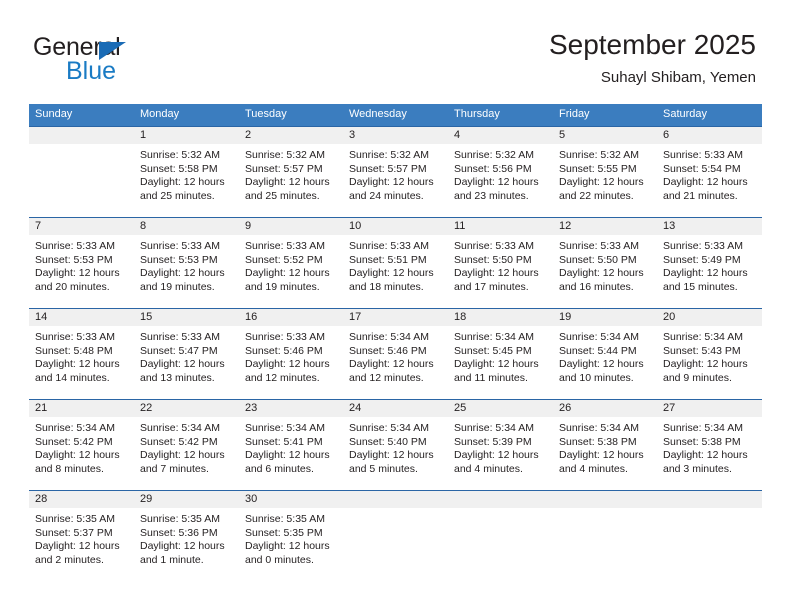 Image resolution: width=792 pixels, height=612 pixels. What do you see at coordinates (81, 115) in the screenshot?
I see `weekday-header-sunday: Sunday` at bounding box center [81, 115].